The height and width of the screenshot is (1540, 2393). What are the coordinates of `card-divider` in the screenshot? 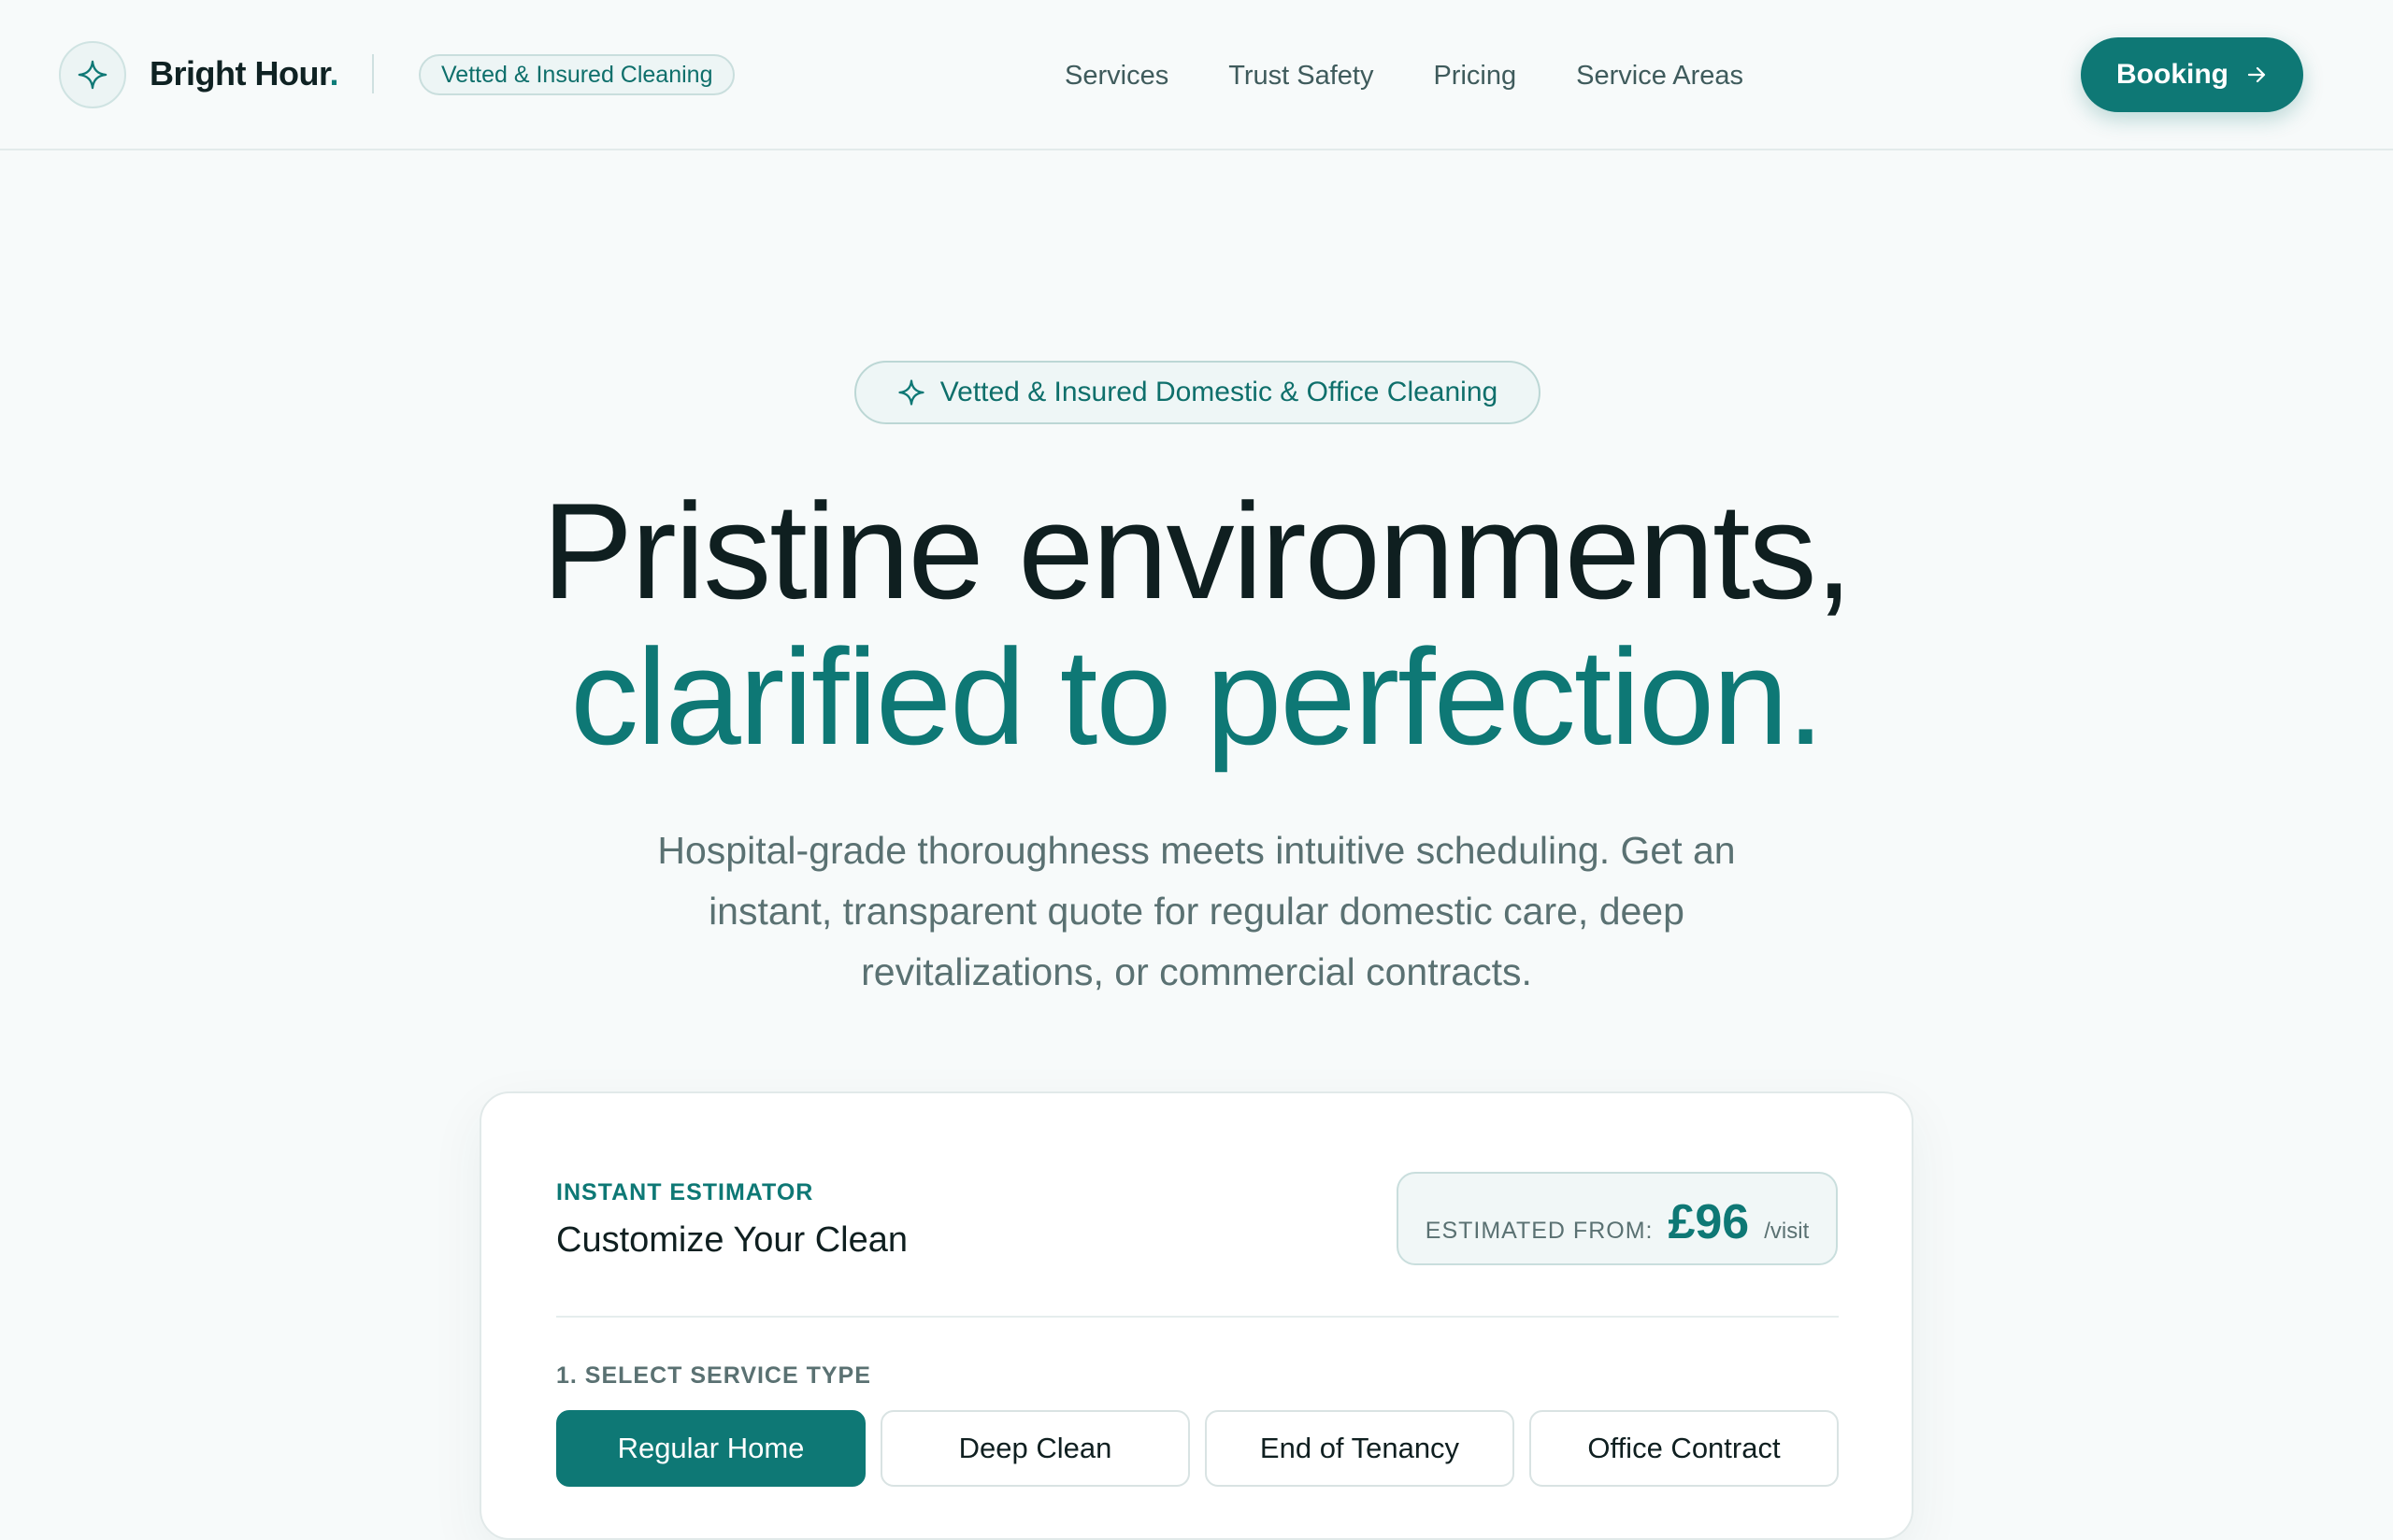 It's located at (1198, 1317).